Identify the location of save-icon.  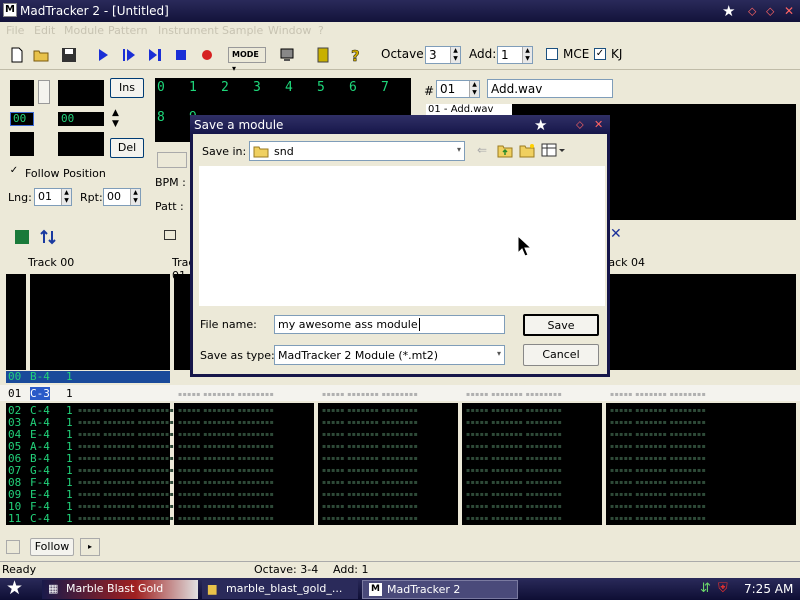
(69, 55).